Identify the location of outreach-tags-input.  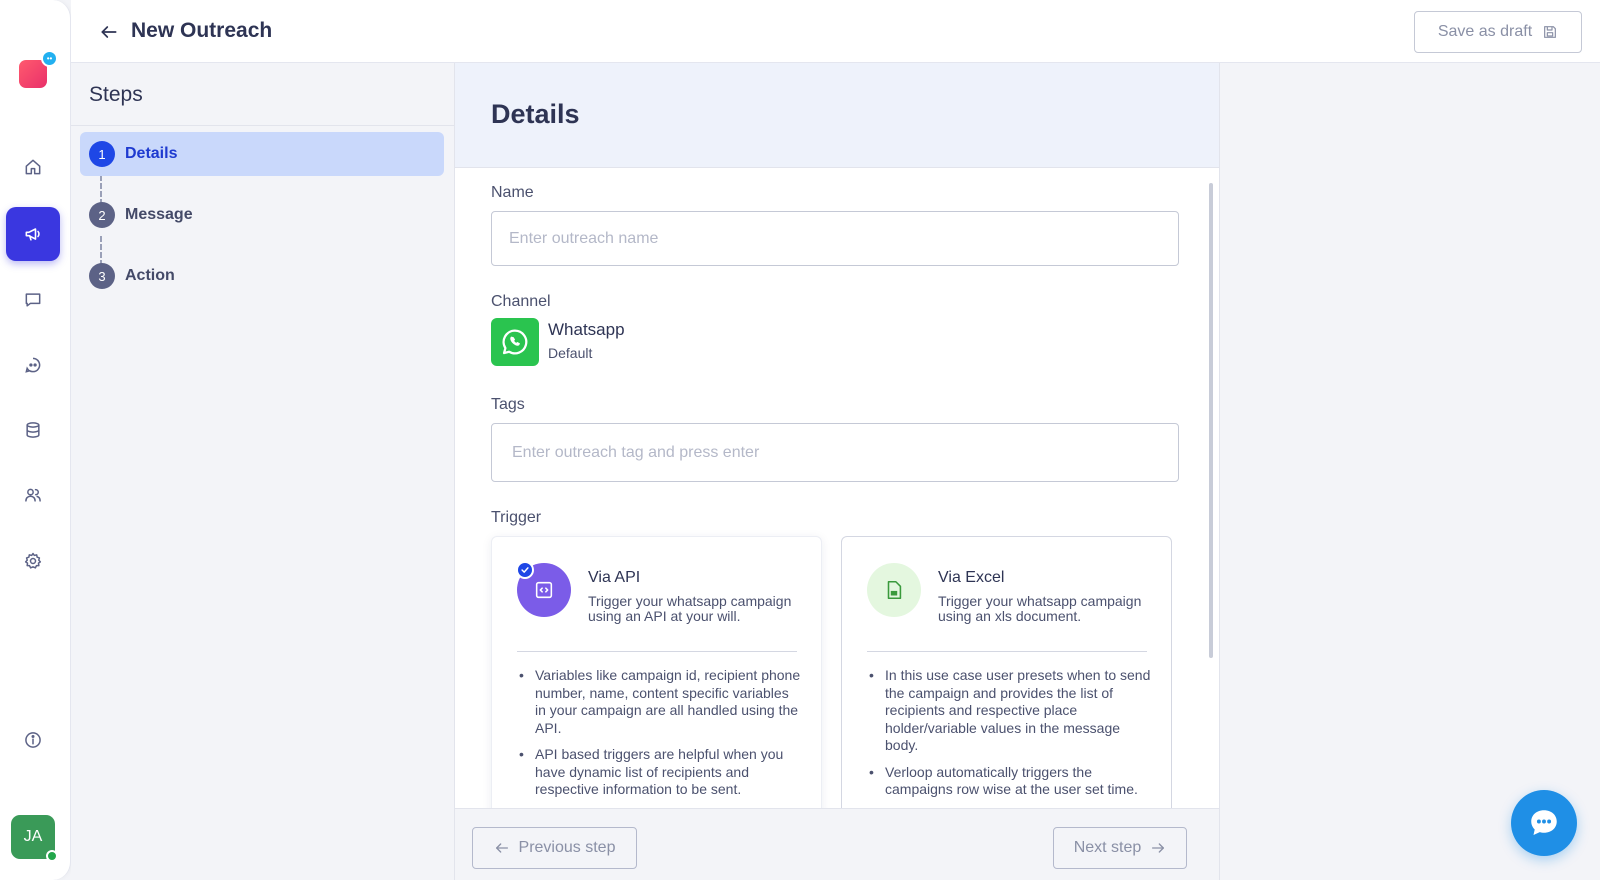
(835, 452).